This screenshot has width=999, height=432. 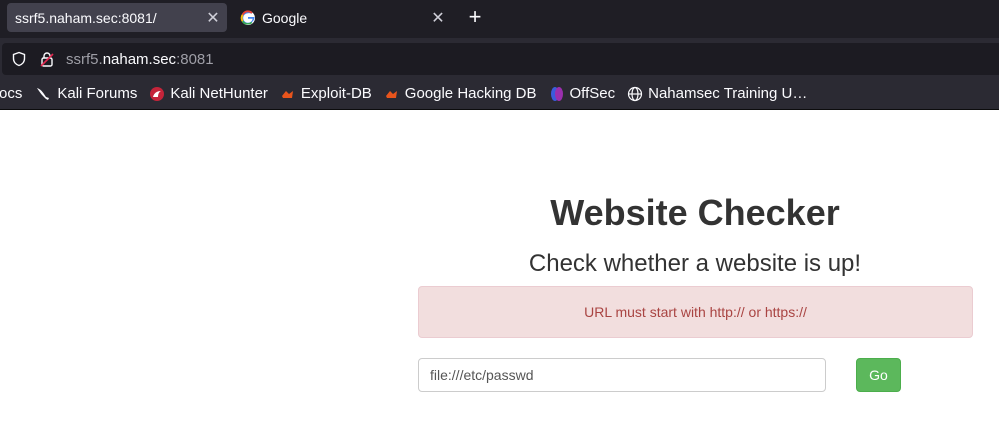 I want to click on bookmark-kali-forums: Kali Forums, so click(x=86, y=93).